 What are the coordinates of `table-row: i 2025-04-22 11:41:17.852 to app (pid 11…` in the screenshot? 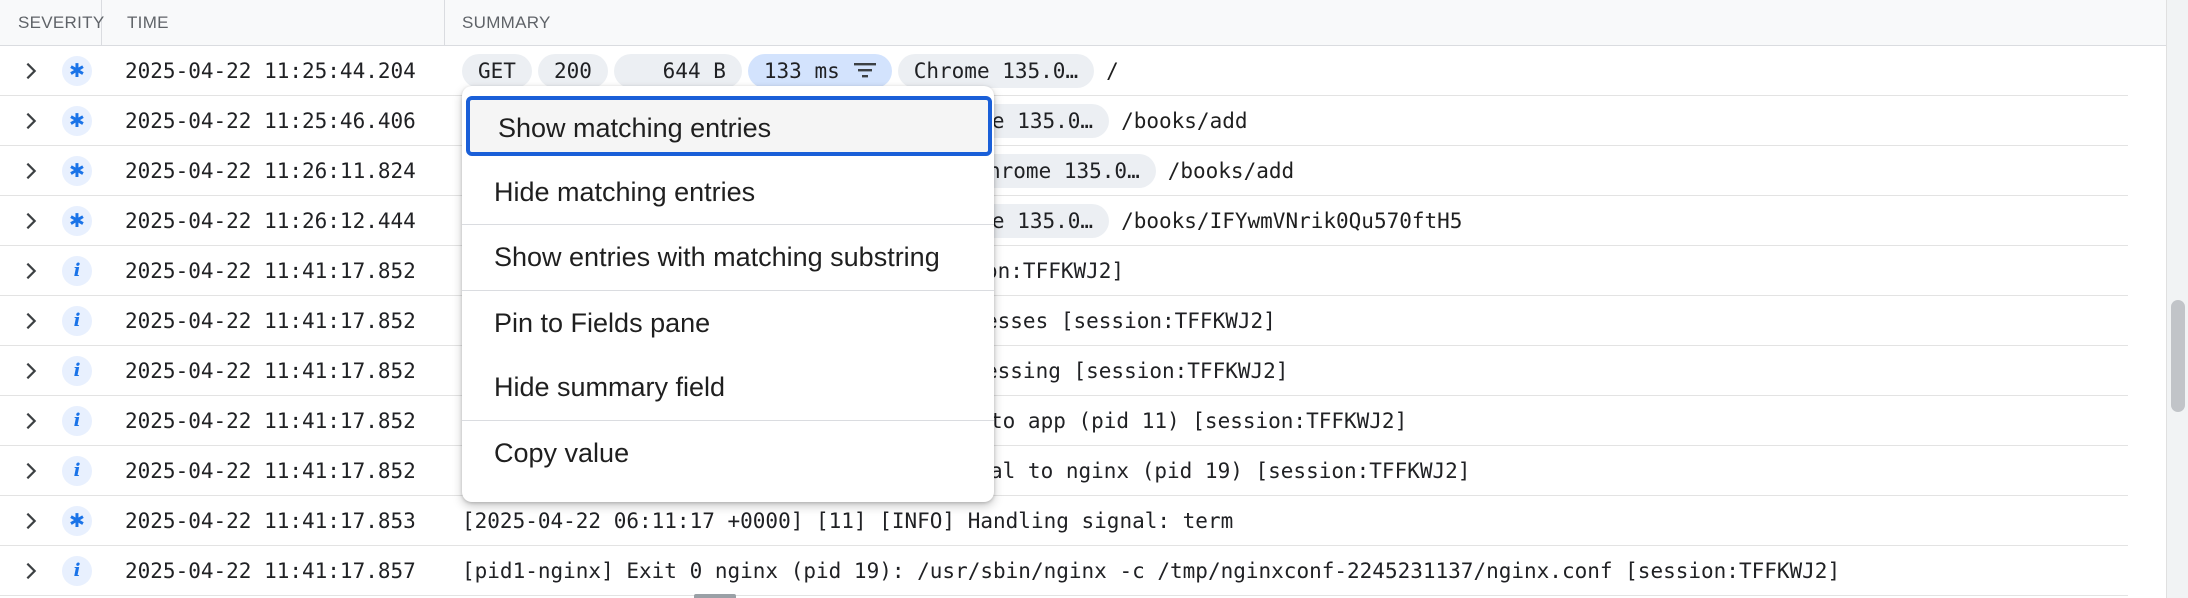 It's located at (1064, 421).